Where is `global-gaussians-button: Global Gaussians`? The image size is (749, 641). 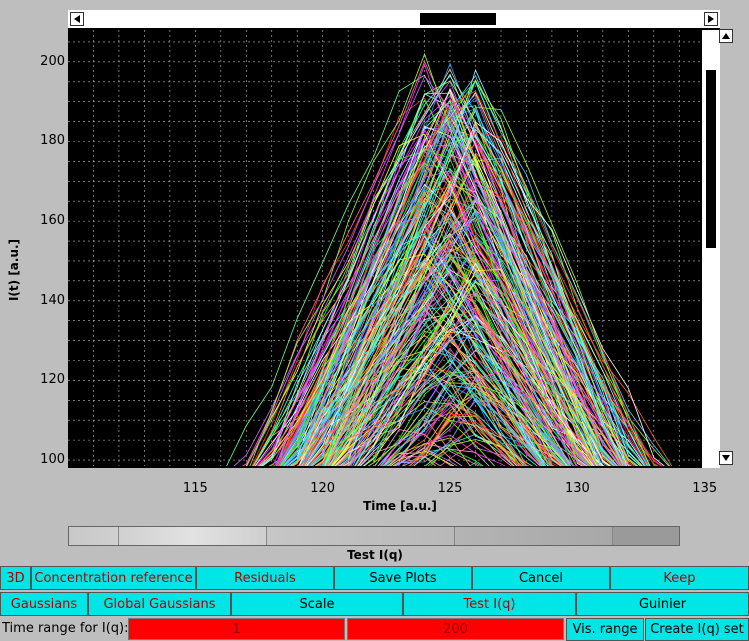 global-gaussians-button: Global Gaussians is located at coordinates (159, 604).